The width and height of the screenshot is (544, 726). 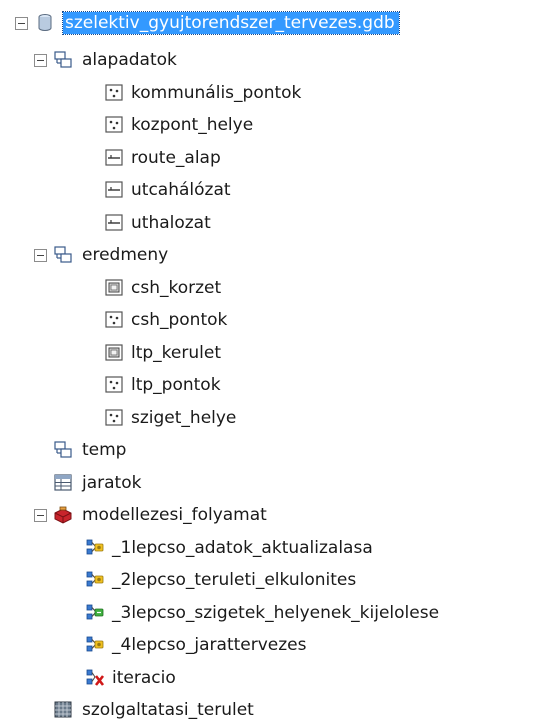 I want to click on tree-node-kommunalis-pontok: kommunális_pontok, so click(x=272, y=93).